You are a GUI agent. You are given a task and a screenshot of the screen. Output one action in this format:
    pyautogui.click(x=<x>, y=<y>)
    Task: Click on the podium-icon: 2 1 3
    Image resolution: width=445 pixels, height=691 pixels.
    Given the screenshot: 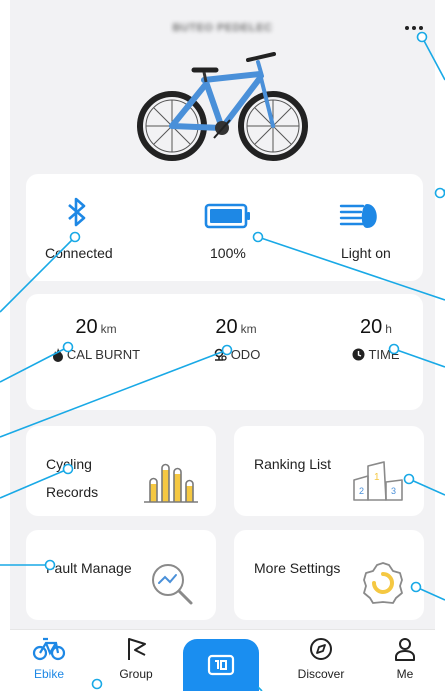 What is the action you would take?
    pyautogui.click(x=378, y=481)
    